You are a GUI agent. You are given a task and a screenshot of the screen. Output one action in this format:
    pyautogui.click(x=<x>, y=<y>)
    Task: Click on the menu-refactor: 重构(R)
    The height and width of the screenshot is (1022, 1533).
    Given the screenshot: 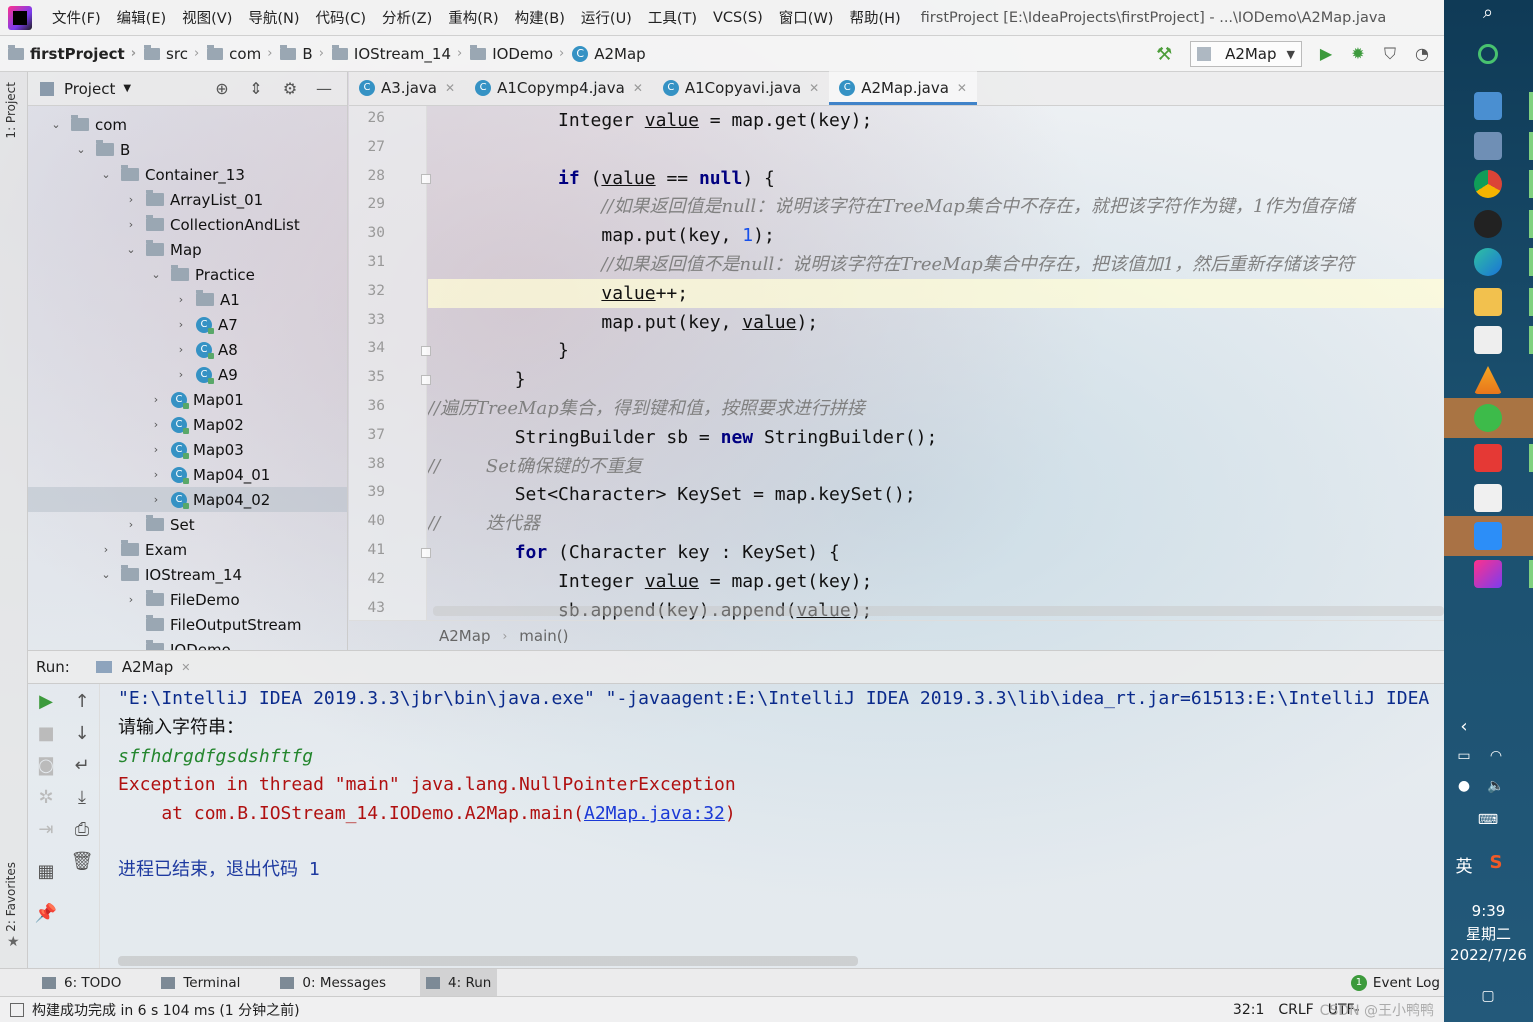 What is the action you would take?
    pyautogui.click(x=473, y=17)
    